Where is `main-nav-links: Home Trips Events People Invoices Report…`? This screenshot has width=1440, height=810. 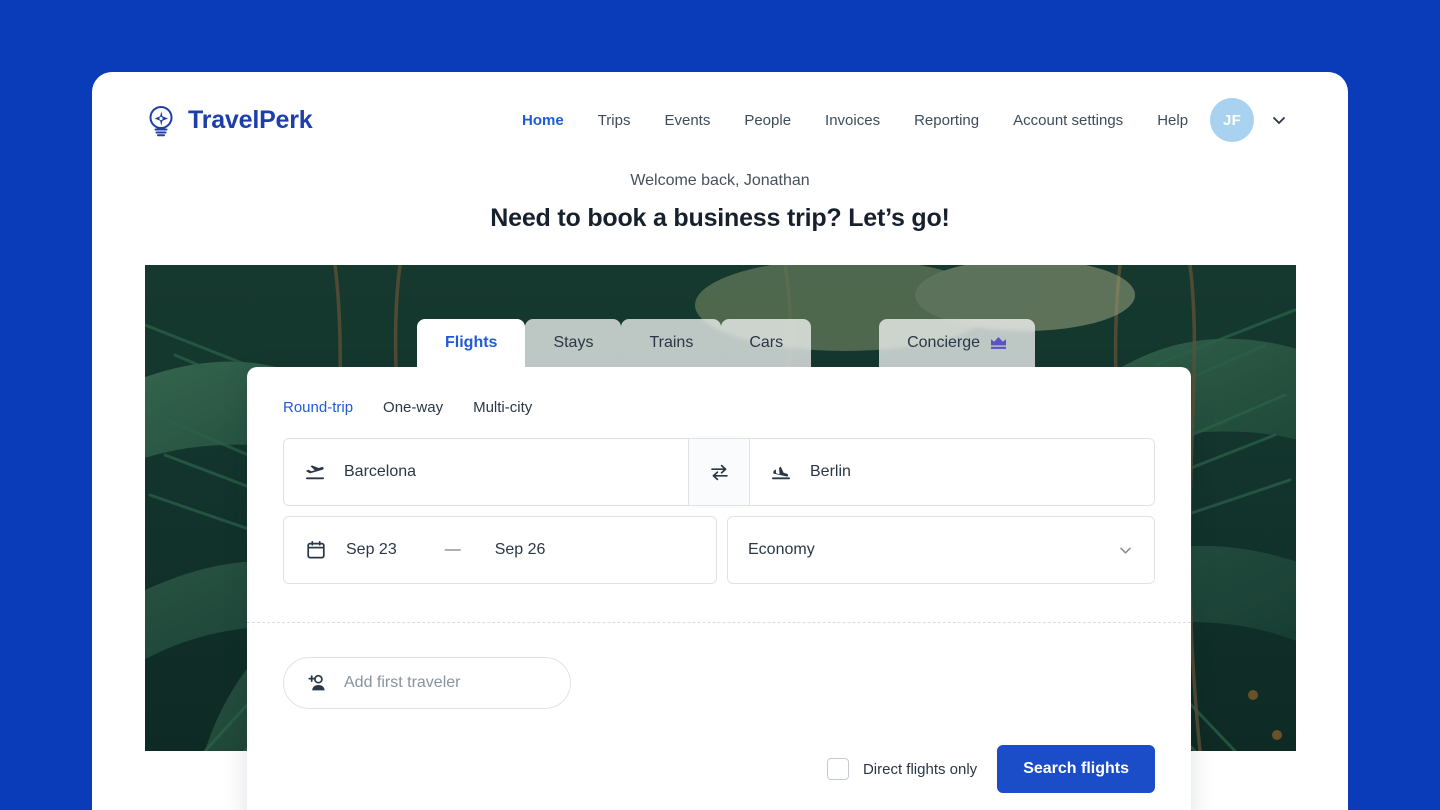 main-nav-links: Home Trips Events People Invoices Report… is located at coordinates (855, 120).